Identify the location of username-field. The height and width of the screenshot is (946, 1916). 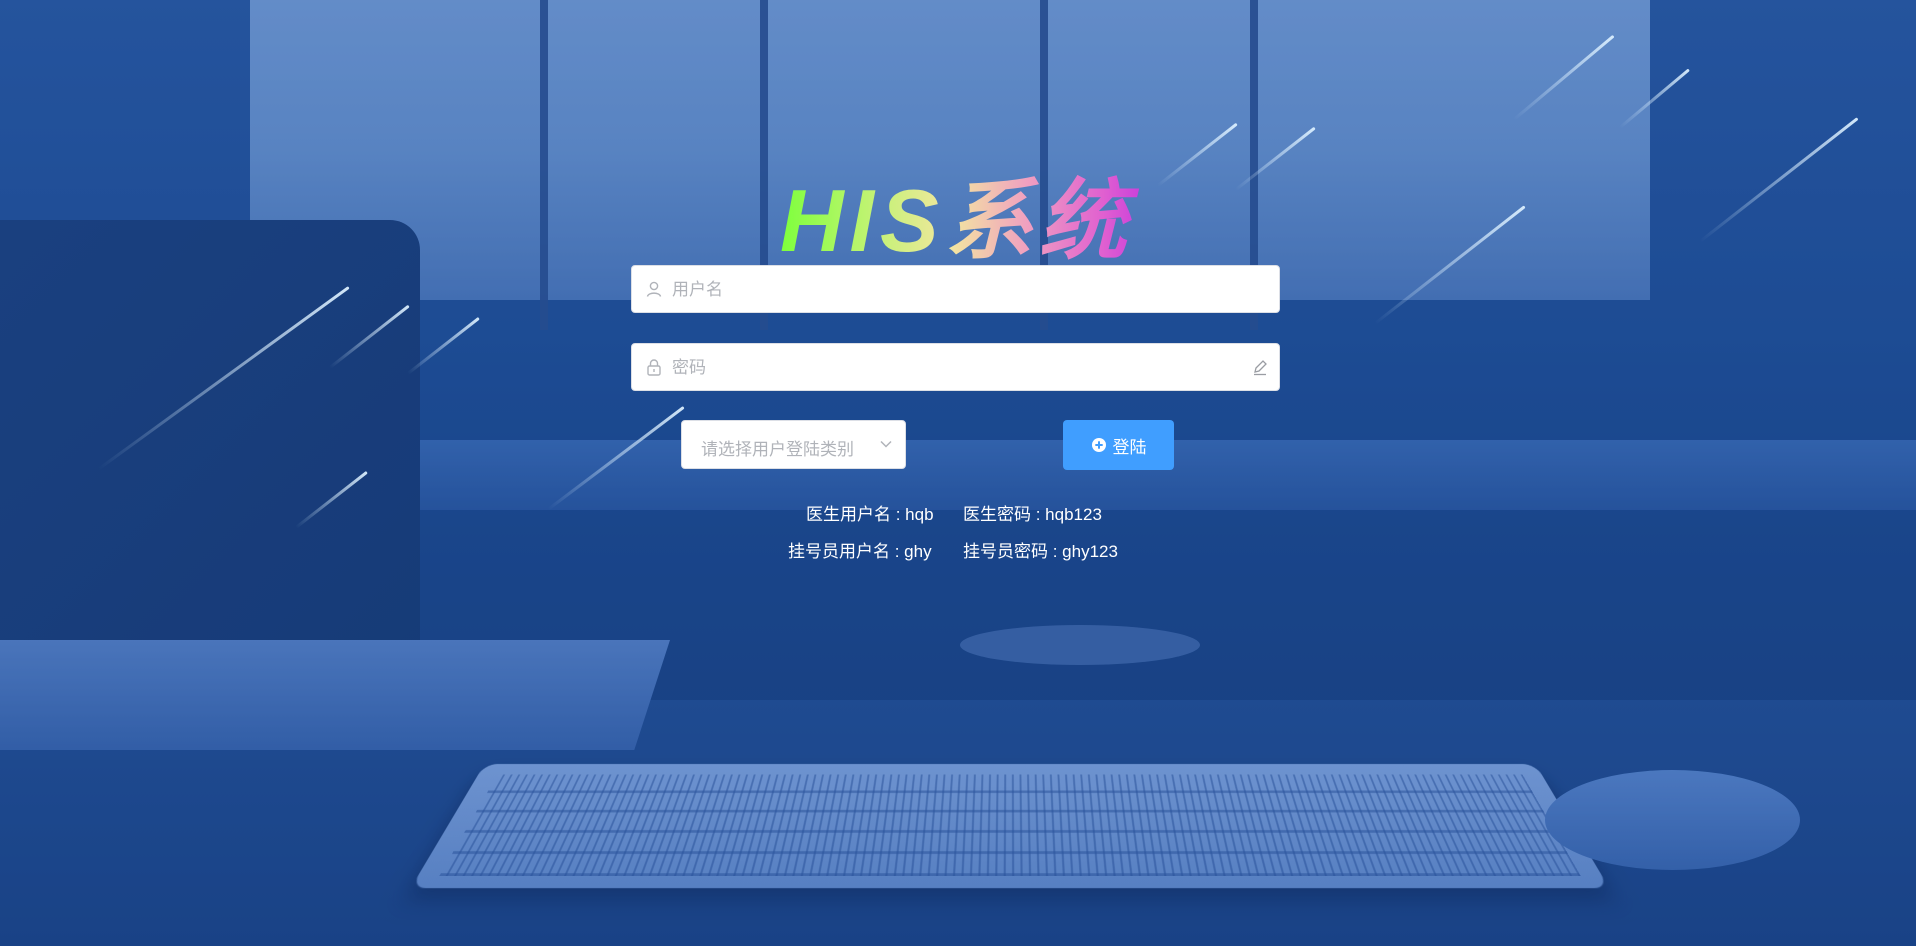
(955, 289).